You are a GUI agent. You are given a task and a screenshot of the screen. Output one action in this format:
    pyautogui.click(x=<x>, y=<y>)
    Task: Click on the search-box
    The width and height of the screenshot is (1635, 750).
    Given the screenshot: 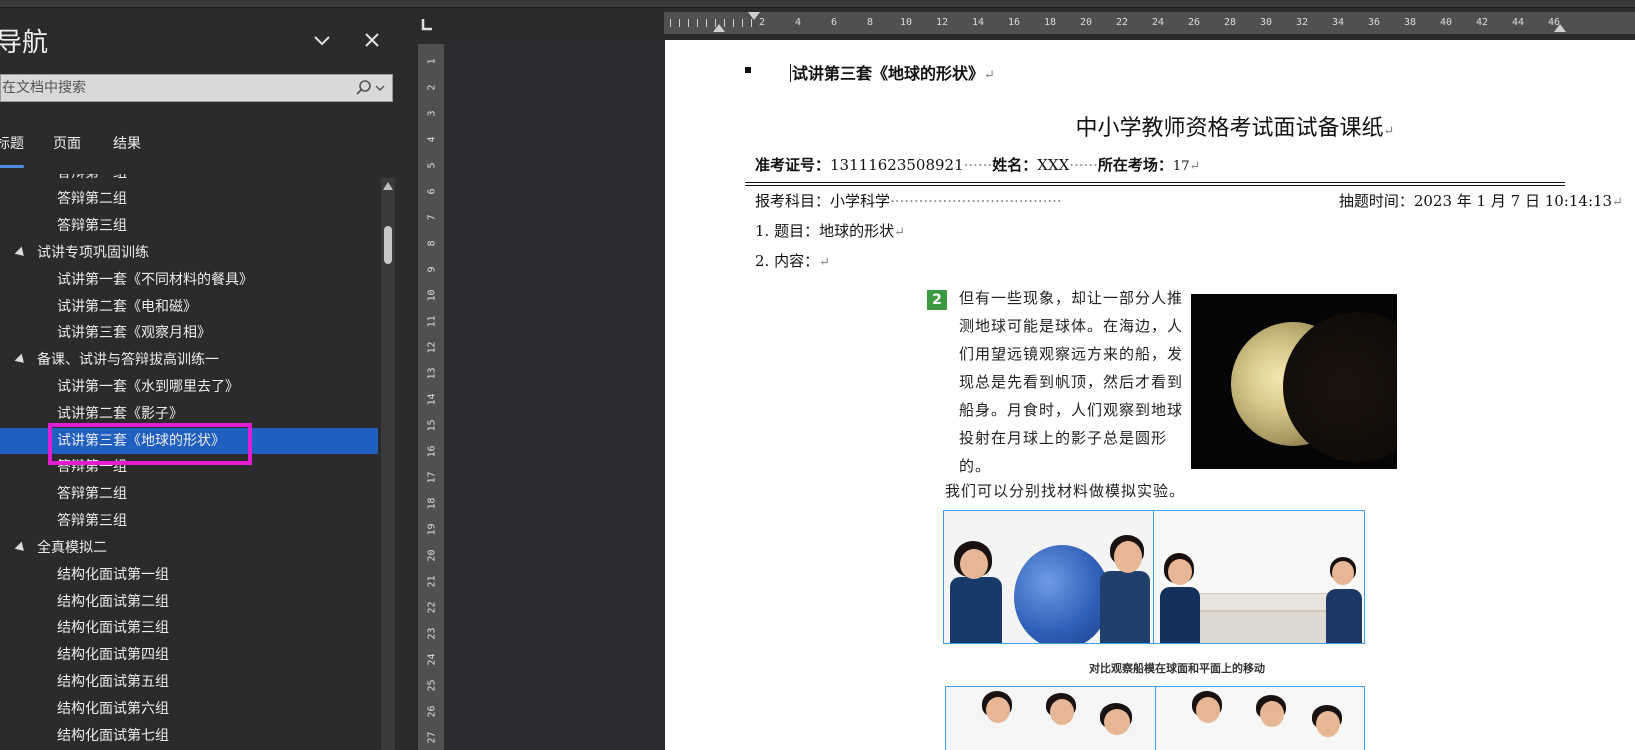 What is the action you would take?
    pyautogui.click(x=196, y=88)
    